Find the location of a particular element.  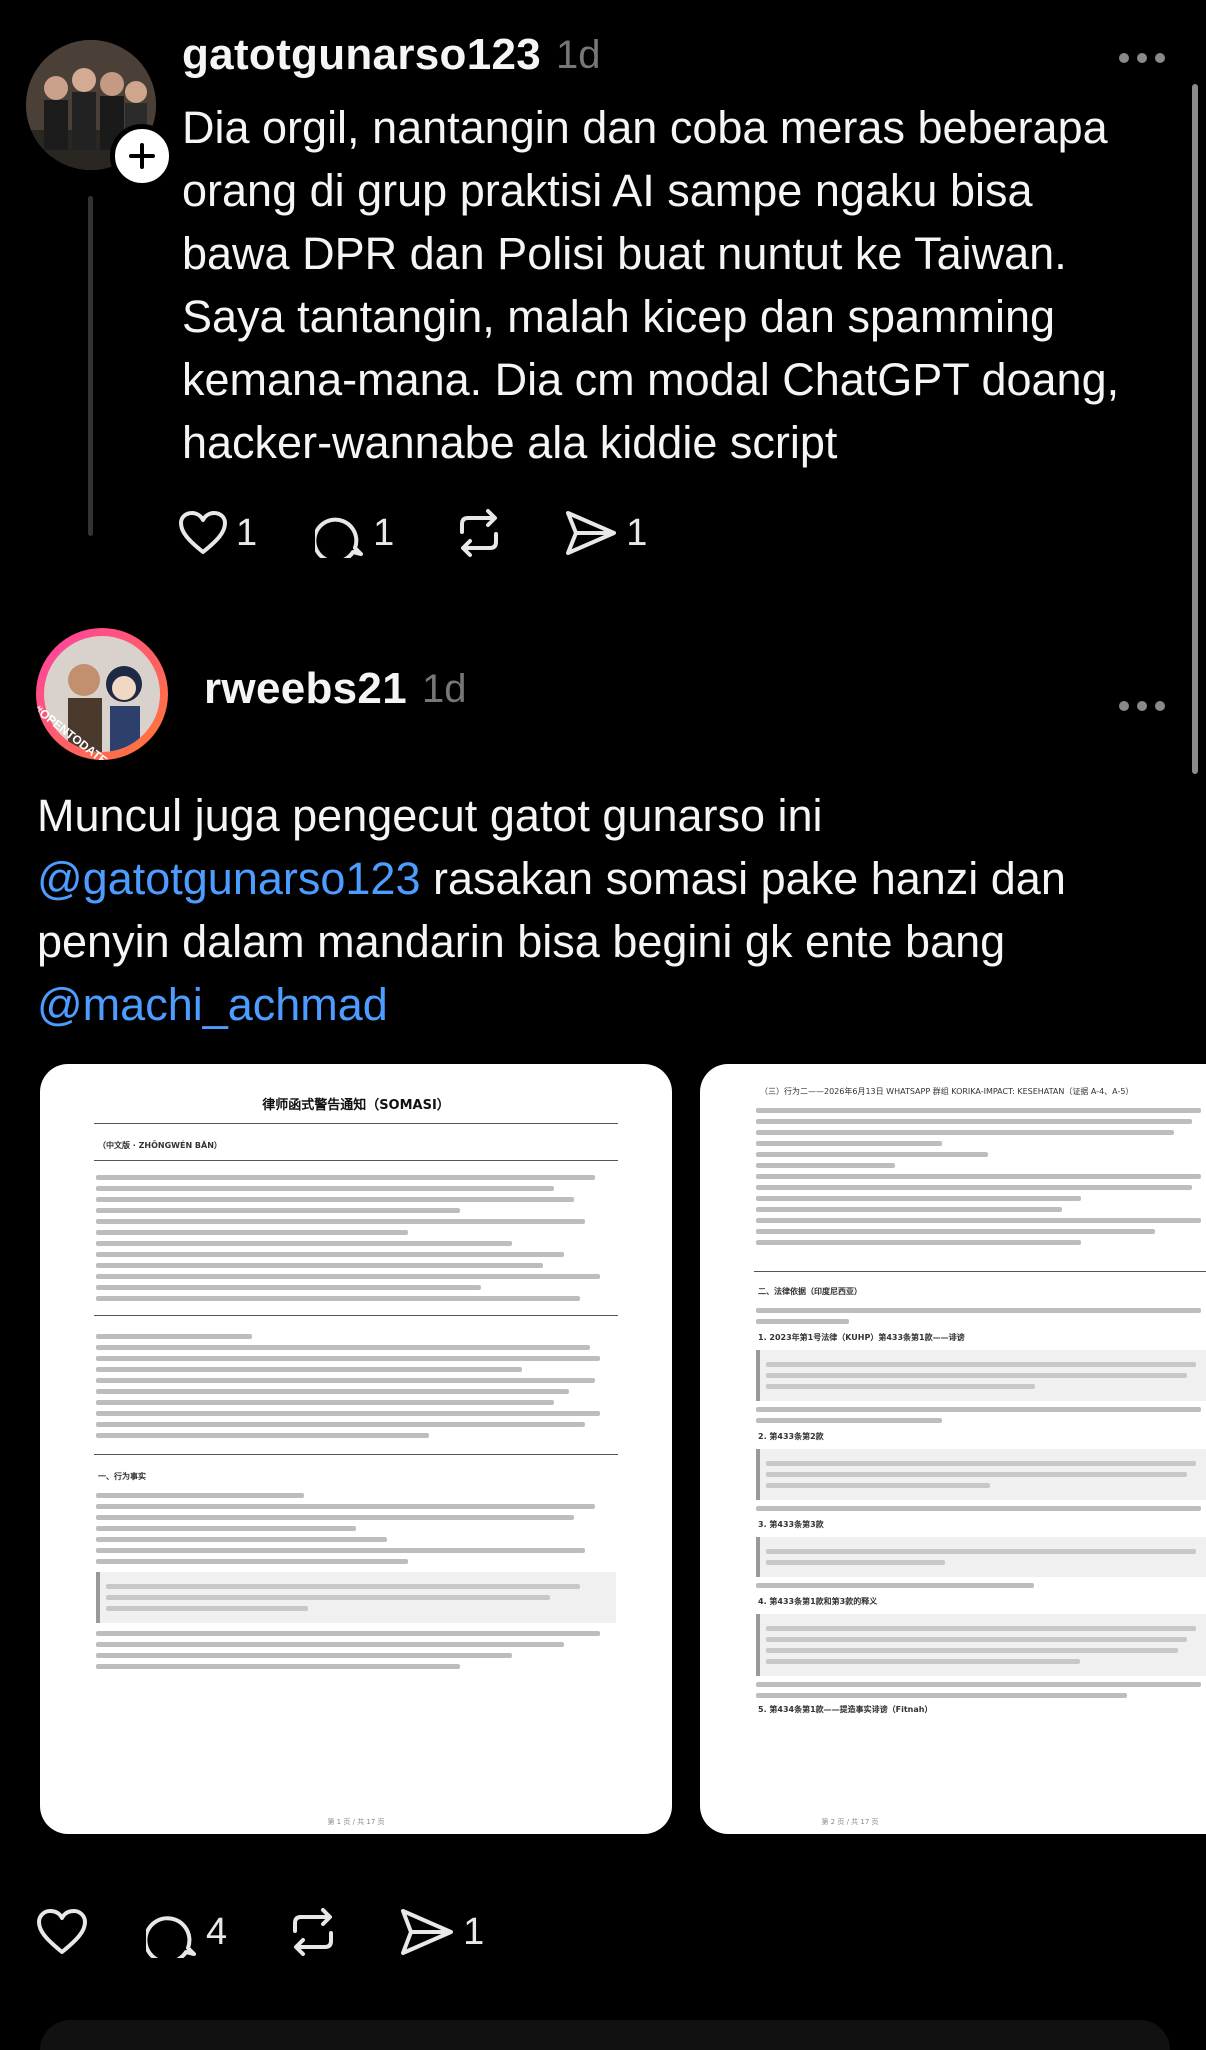

doc-version: （中文版 · ZHŌNGWÉN BĂN） is located at coordinates (160, 1145).